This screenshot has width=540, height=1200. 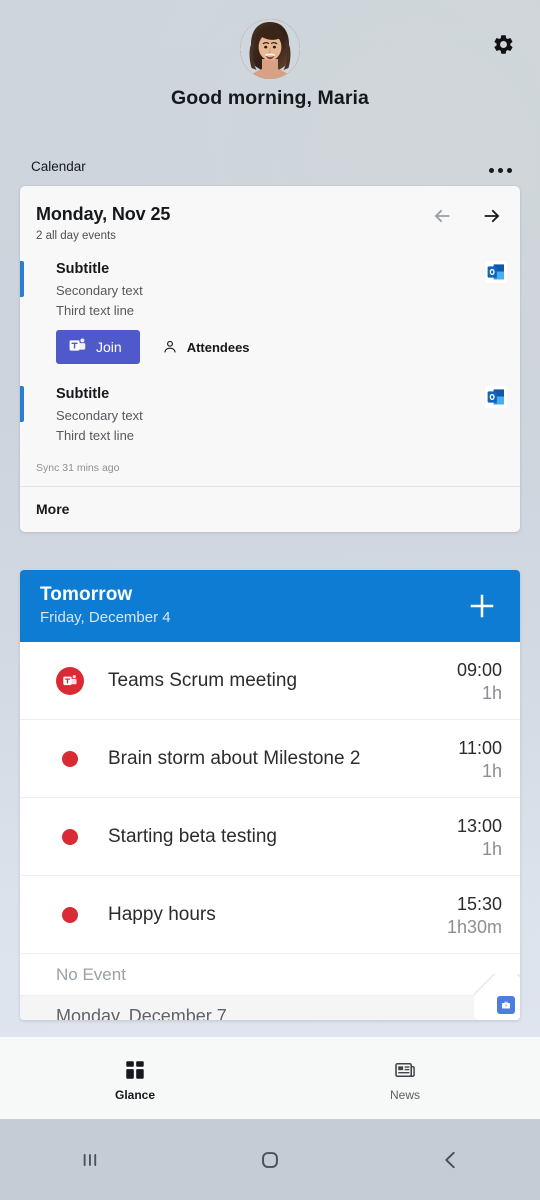 What do you see at coordinates (270, 1008) in the screenshot?
I see `agenda-next-day-row: Monday, December 7` at bounding box center [270, 1008].